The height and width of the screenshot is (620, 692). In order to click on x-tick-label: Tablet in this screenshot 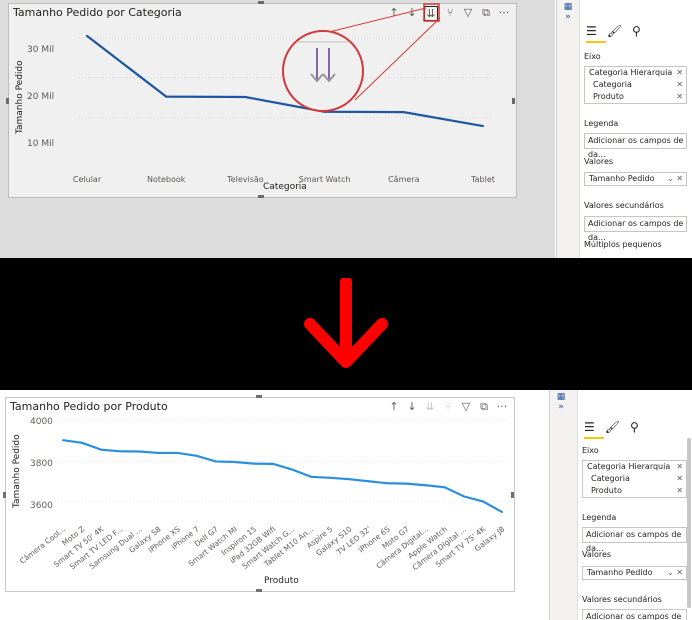, I will do `click(482, 179)`.